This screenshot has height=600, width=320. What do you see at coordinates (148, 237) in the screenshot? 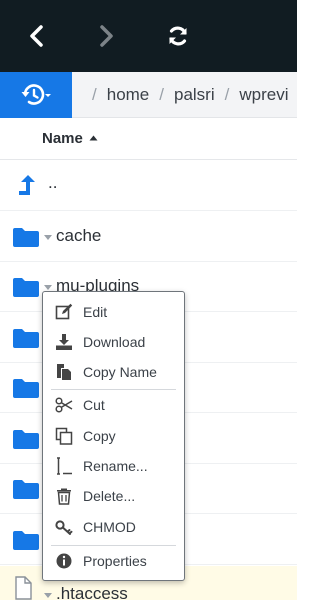
I see `list-item-folder: cache` at bounding box center [148, 237].